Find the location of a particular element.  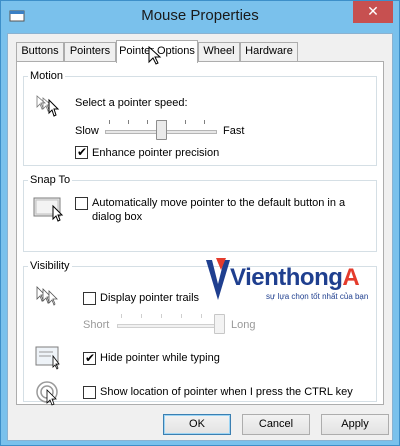

close-icon: ✕ is located at coordinates (373, 11).